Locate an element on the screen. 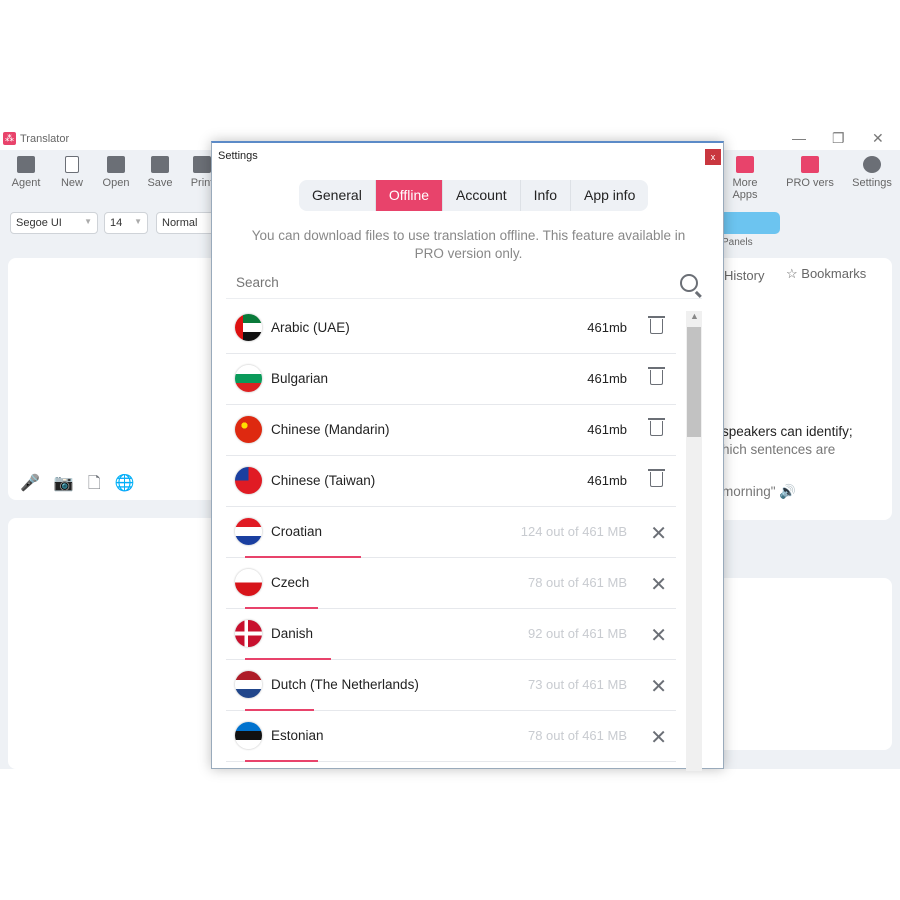 This screenshot has height=900, width=900. print-icon is located at coordinates (202, 164).